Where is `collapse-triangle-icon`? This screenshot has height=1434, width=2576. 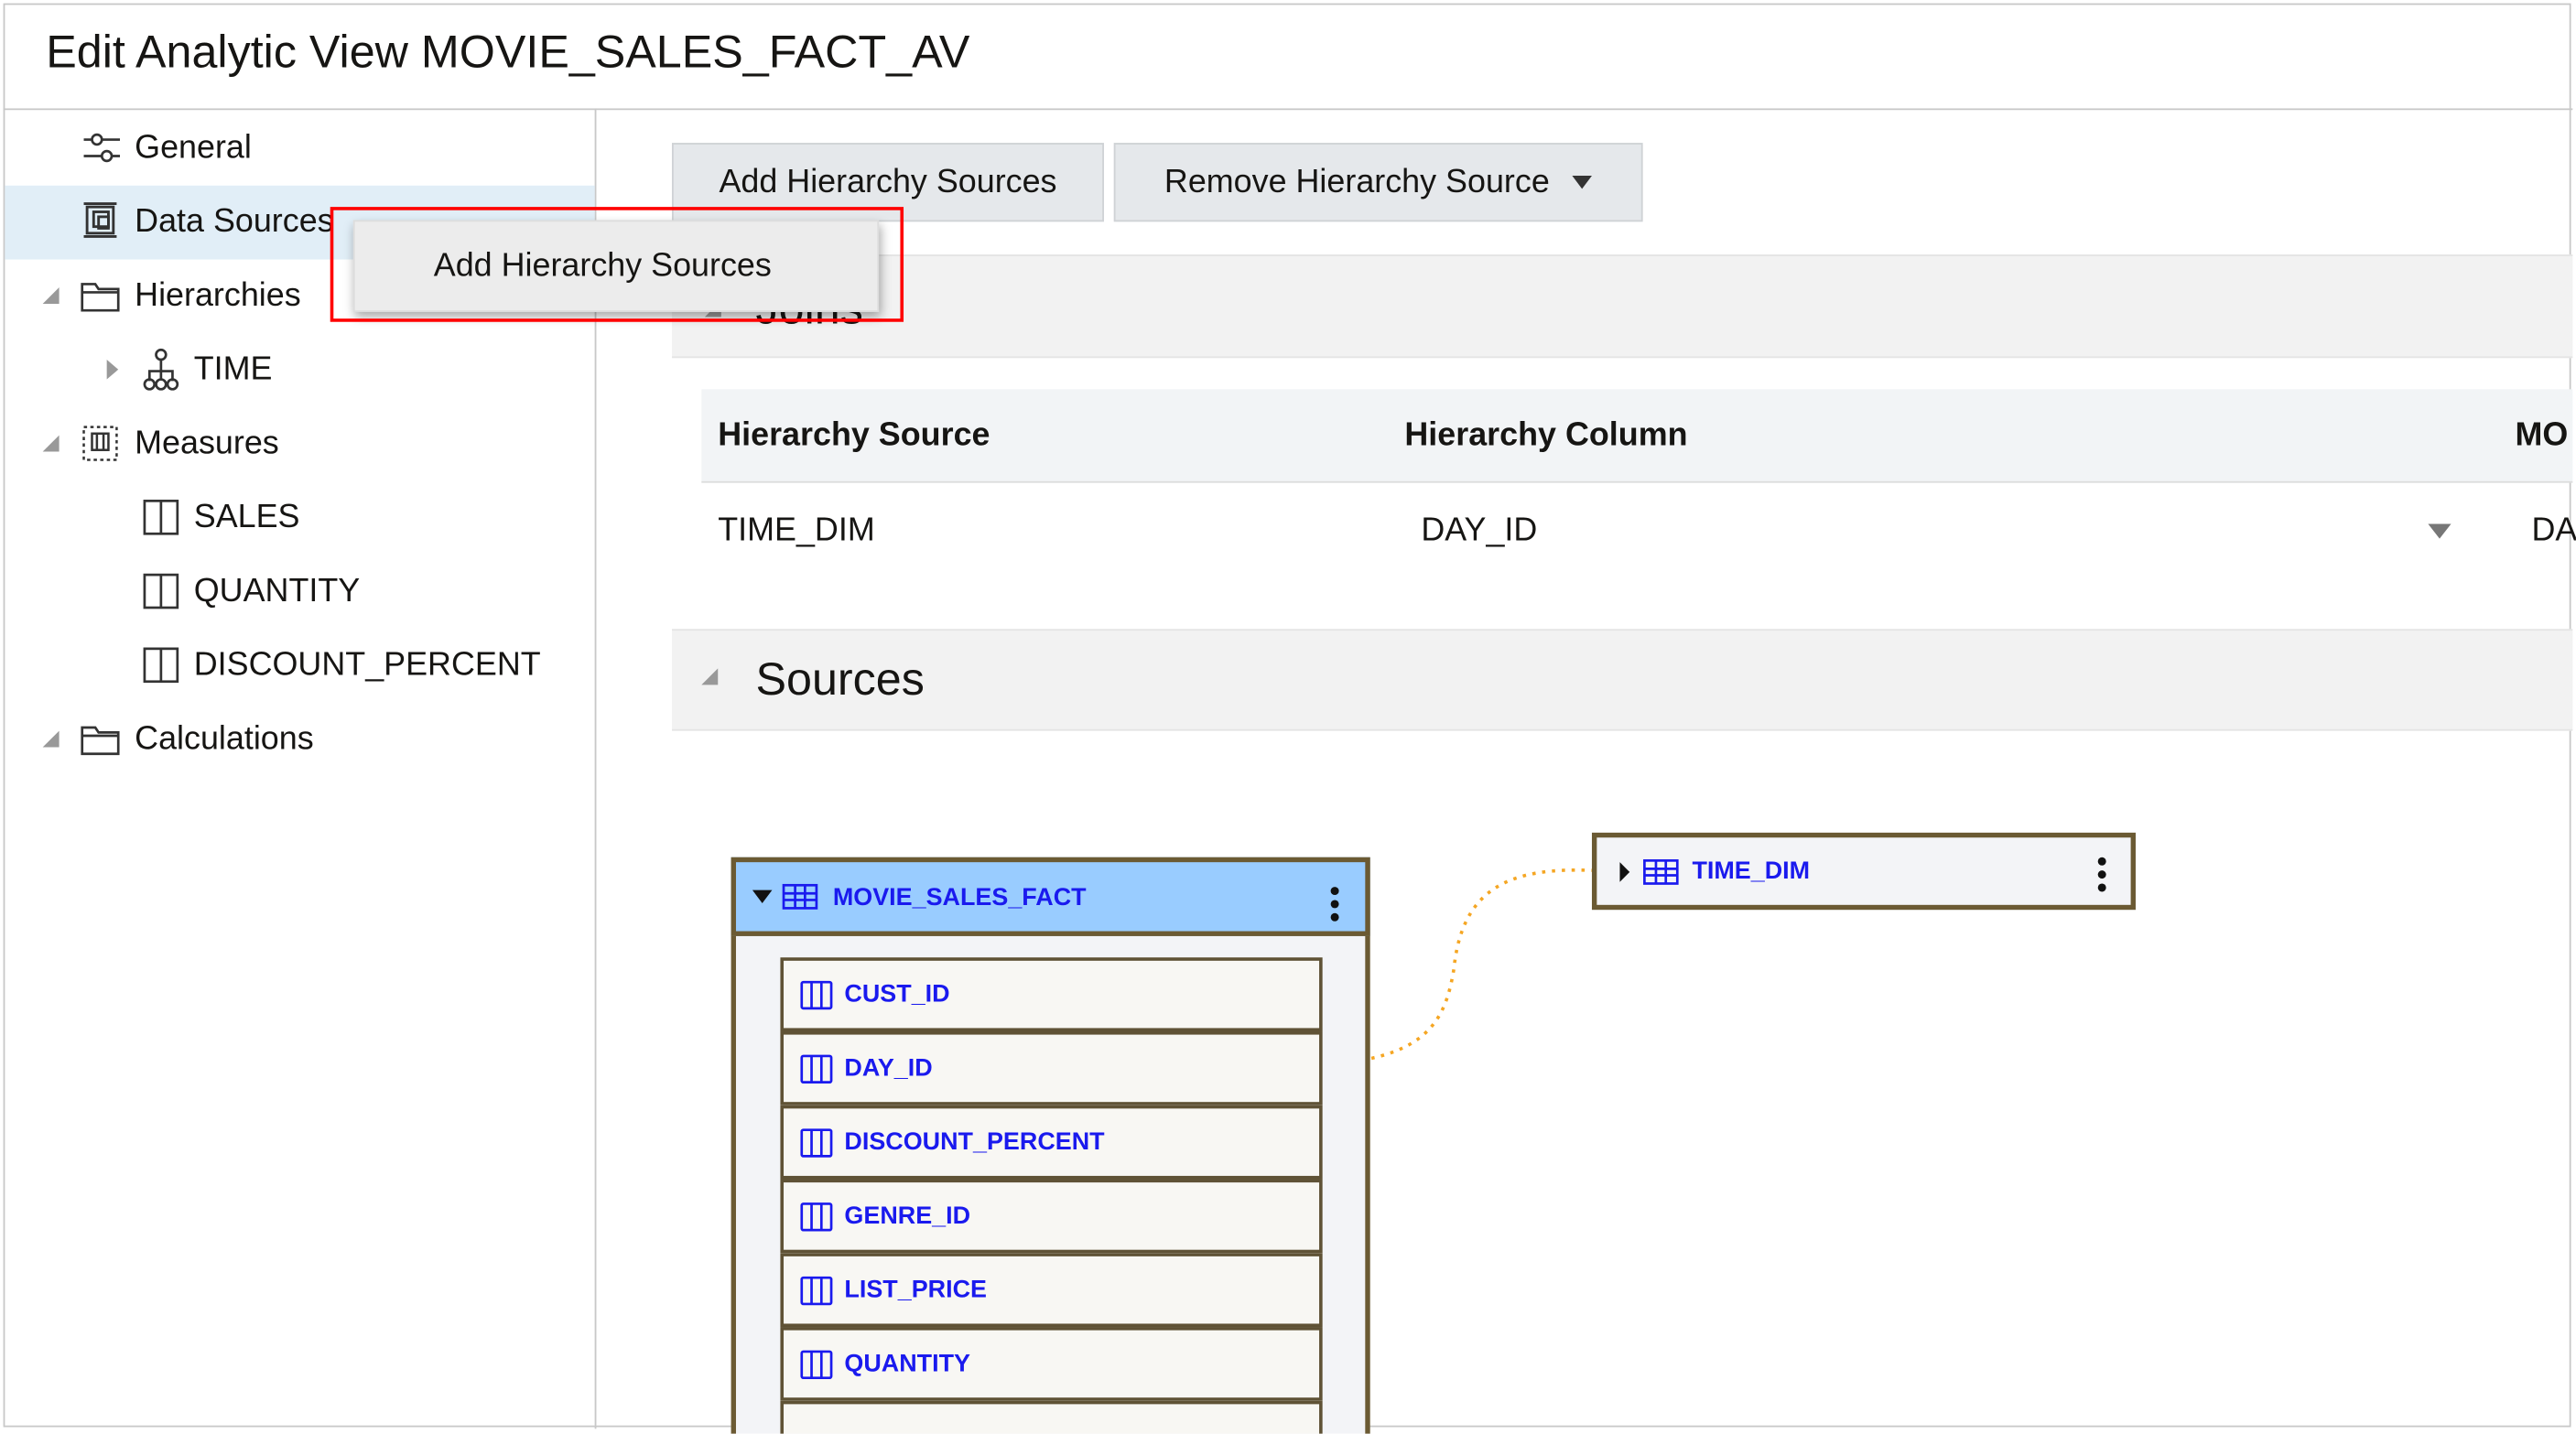 collapse-triangle-icon is located at coordinates (763, 897).